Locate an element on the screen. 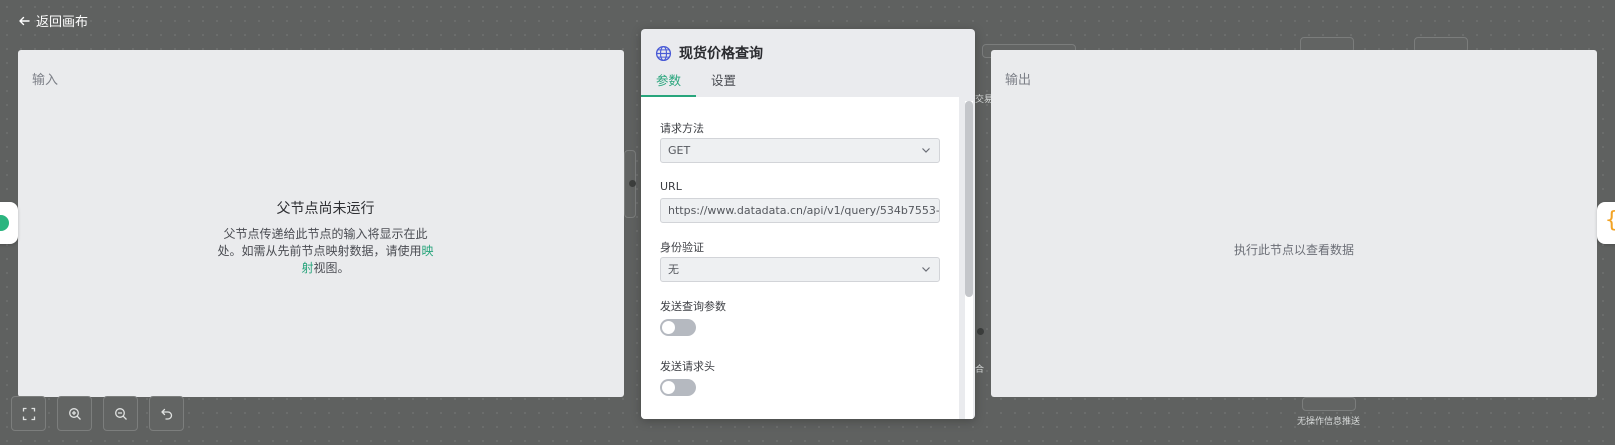 The height and width of the screenshot is (445, 1615). scrollbar-thumb is located at coordinates (969, 199).